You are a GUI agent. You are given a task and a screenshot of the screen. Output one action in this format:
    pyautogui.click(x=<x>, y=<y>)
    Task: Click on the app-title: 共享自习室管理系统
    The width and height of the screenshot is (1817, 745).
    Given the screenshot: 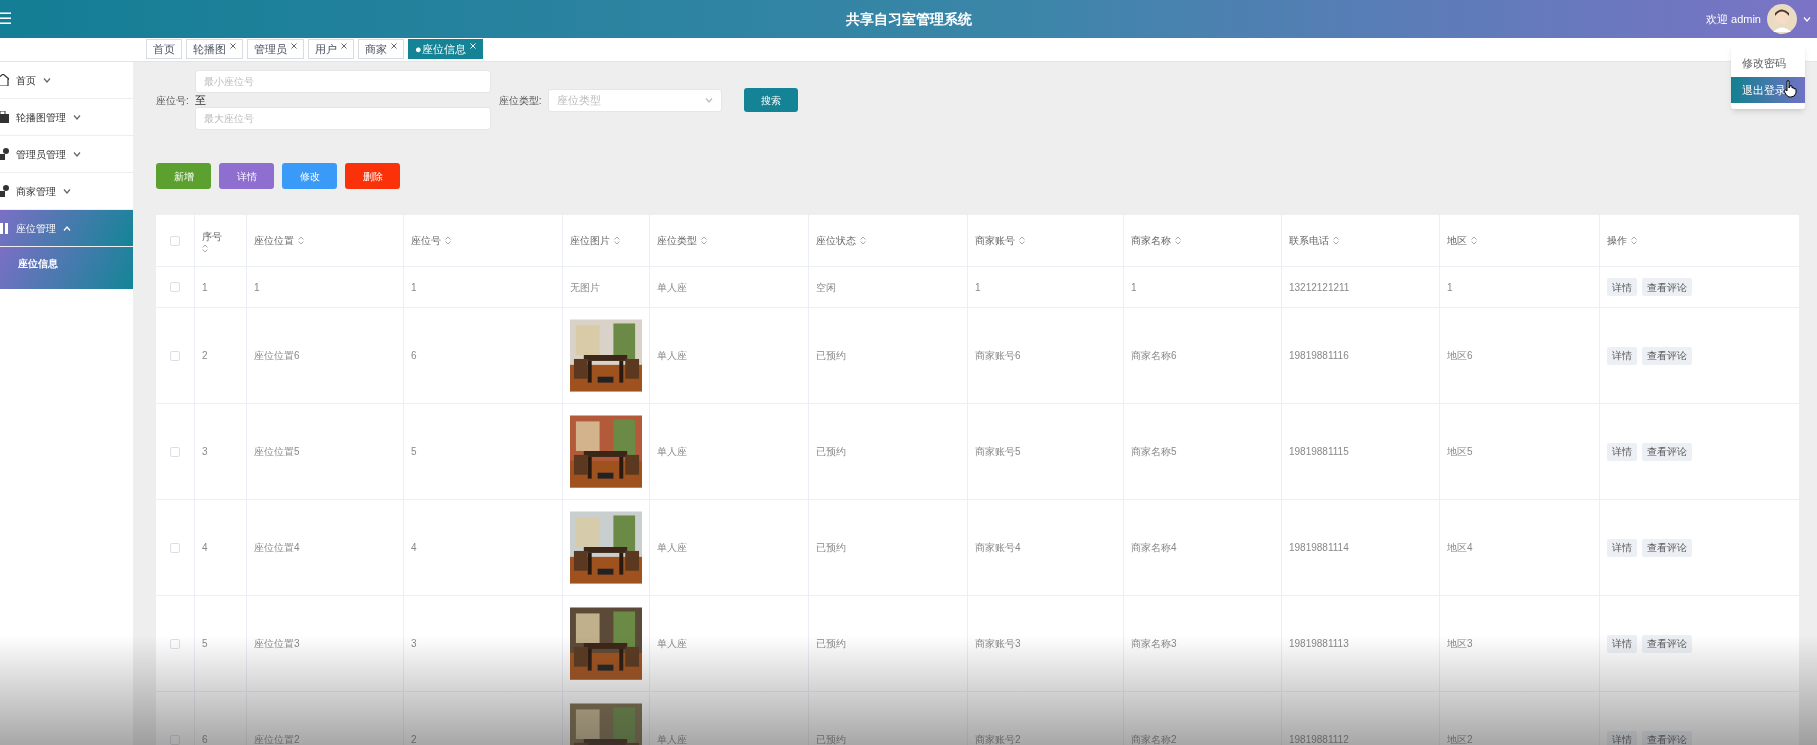 What is the action you would take?
    pyautogui.click(x=908, y=19)
    